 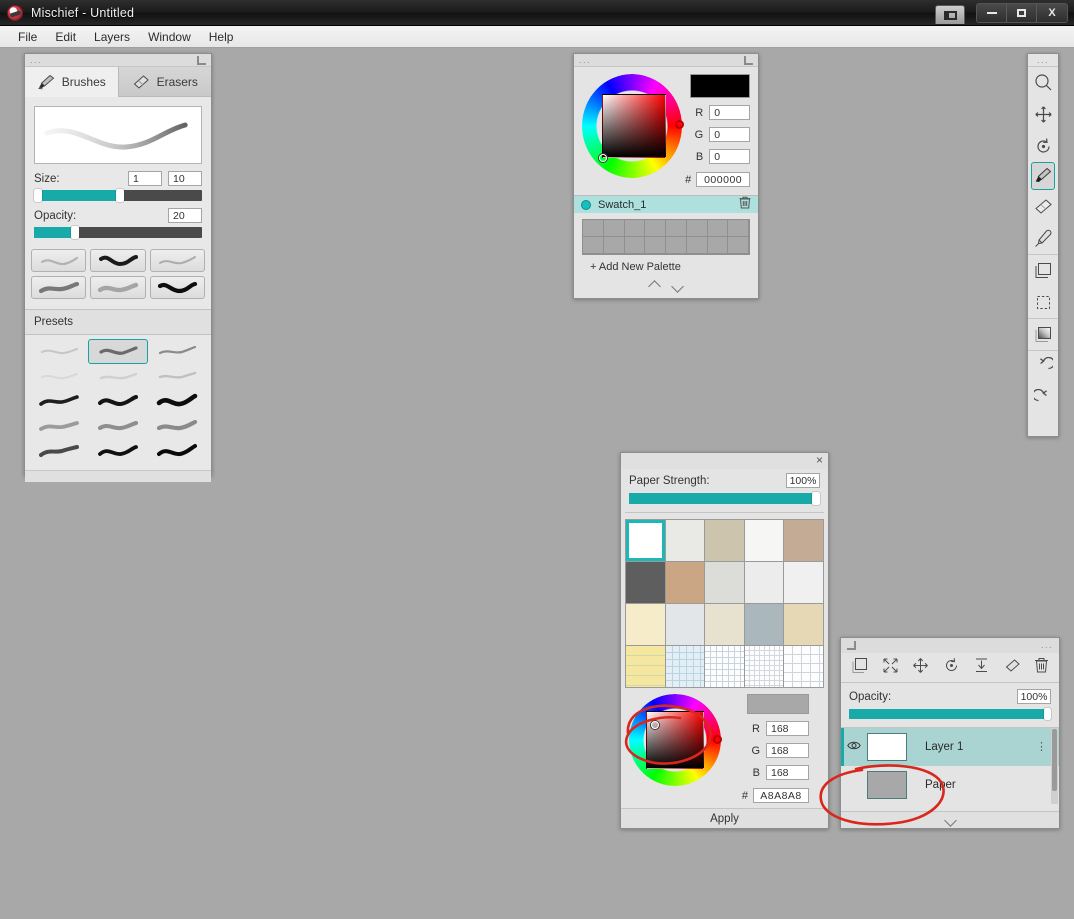 I want to click on saturation-value-square, so click(x=634, y=126).